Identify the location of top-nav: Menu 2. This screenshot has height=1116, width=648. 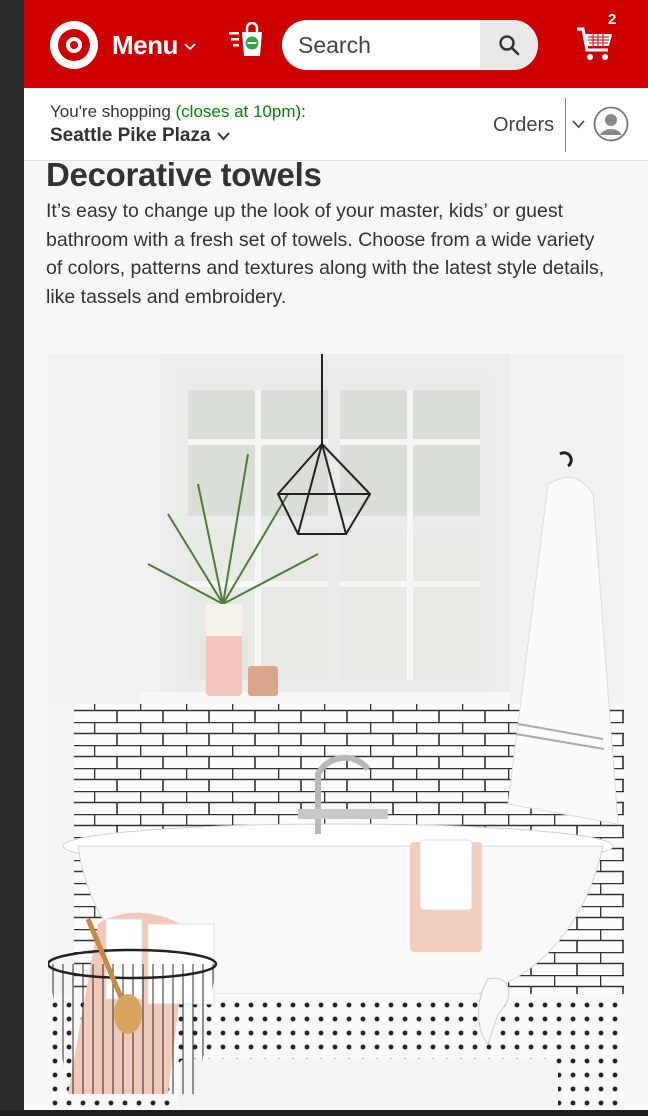
(336, 44).